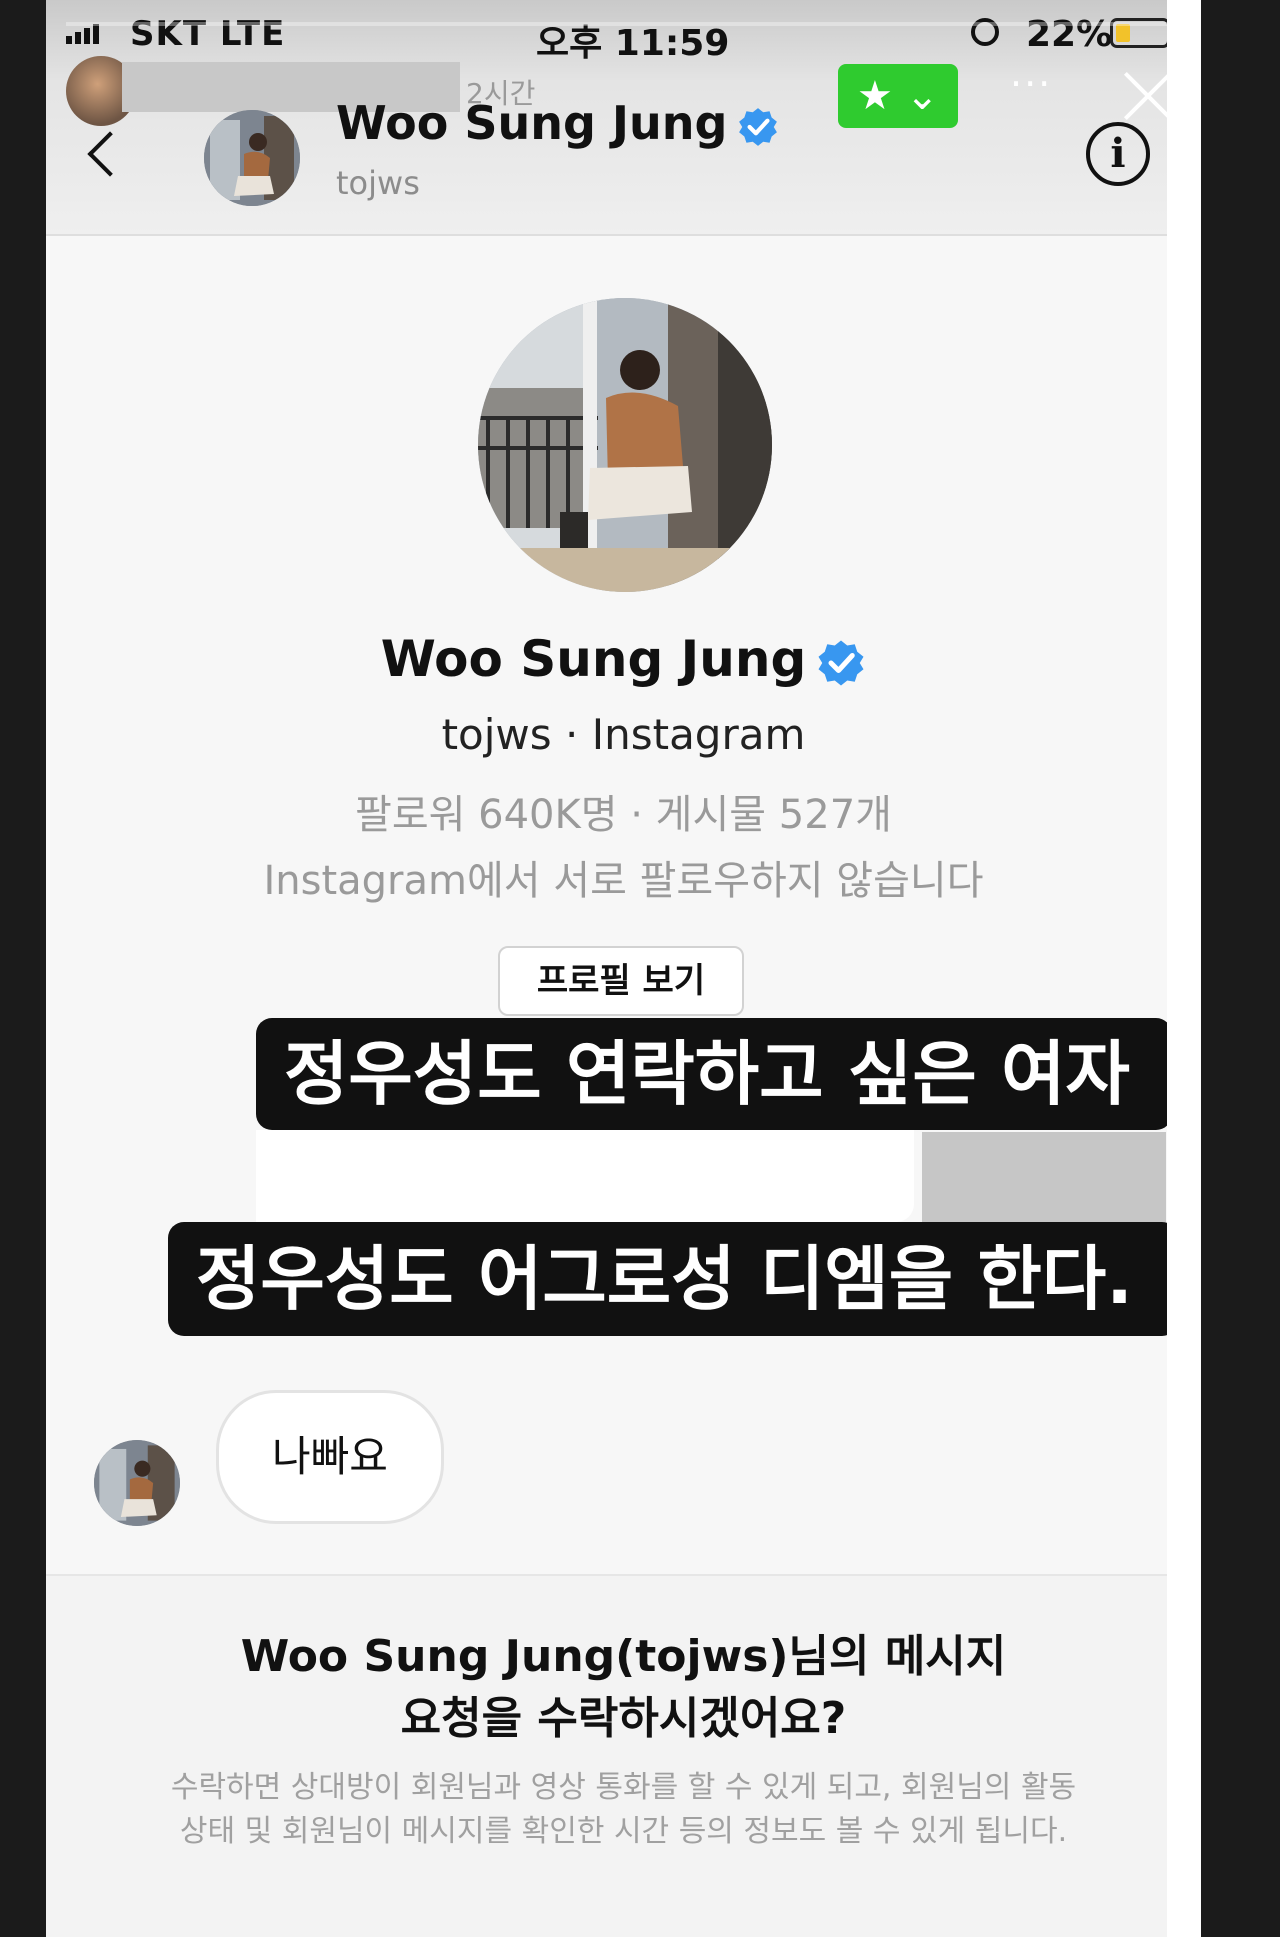 The width and height of the screenshot is (1280, 1937). Describe the element at coordinates (623, 235) in the screenshot. I see `header-divider` at that location.